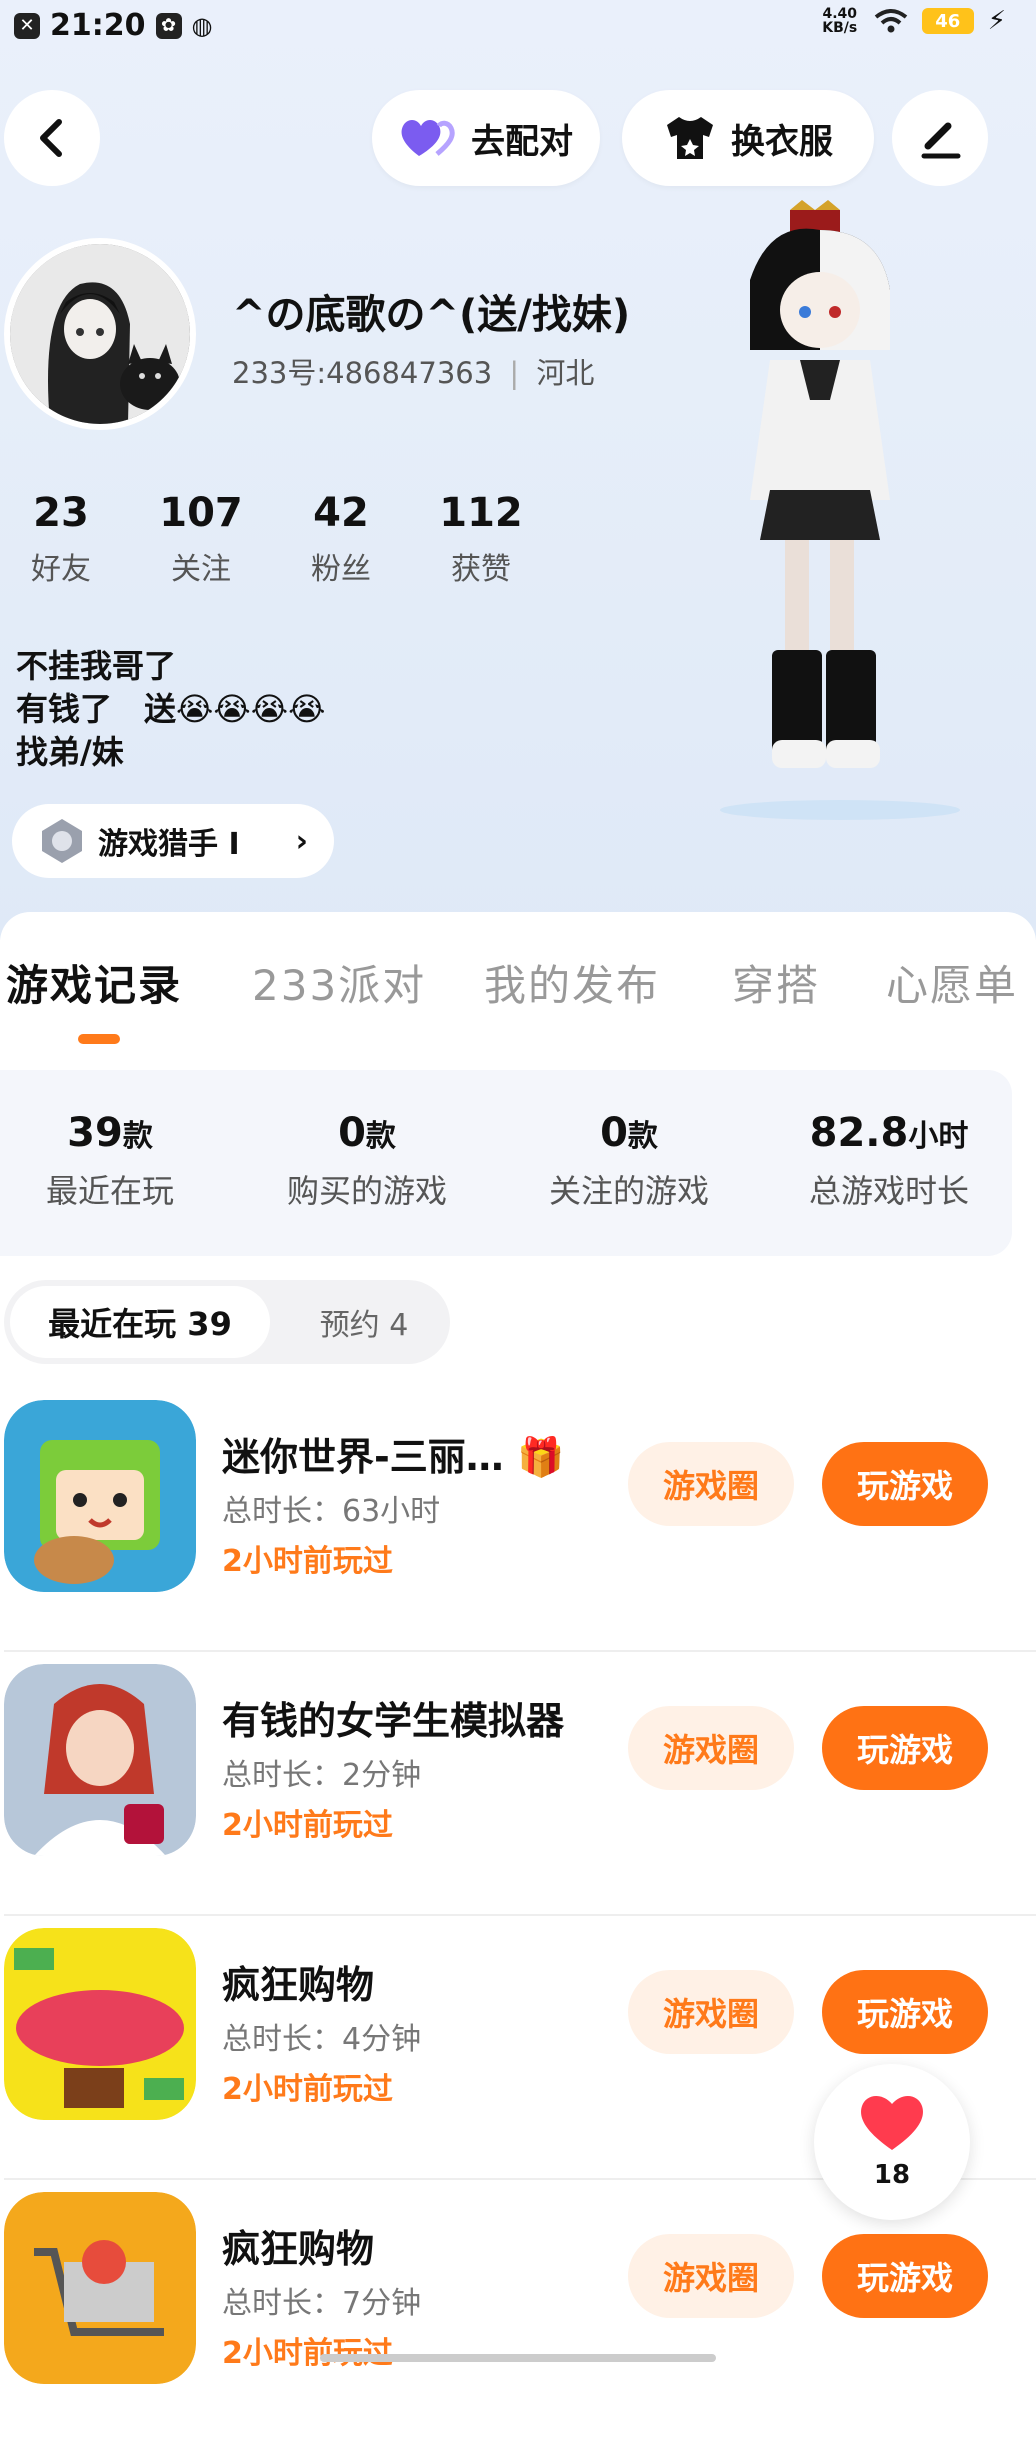  Describe the element at coordinates (61, 539) in the screenshot. I see `stat-friends: 23 好友` at that location.